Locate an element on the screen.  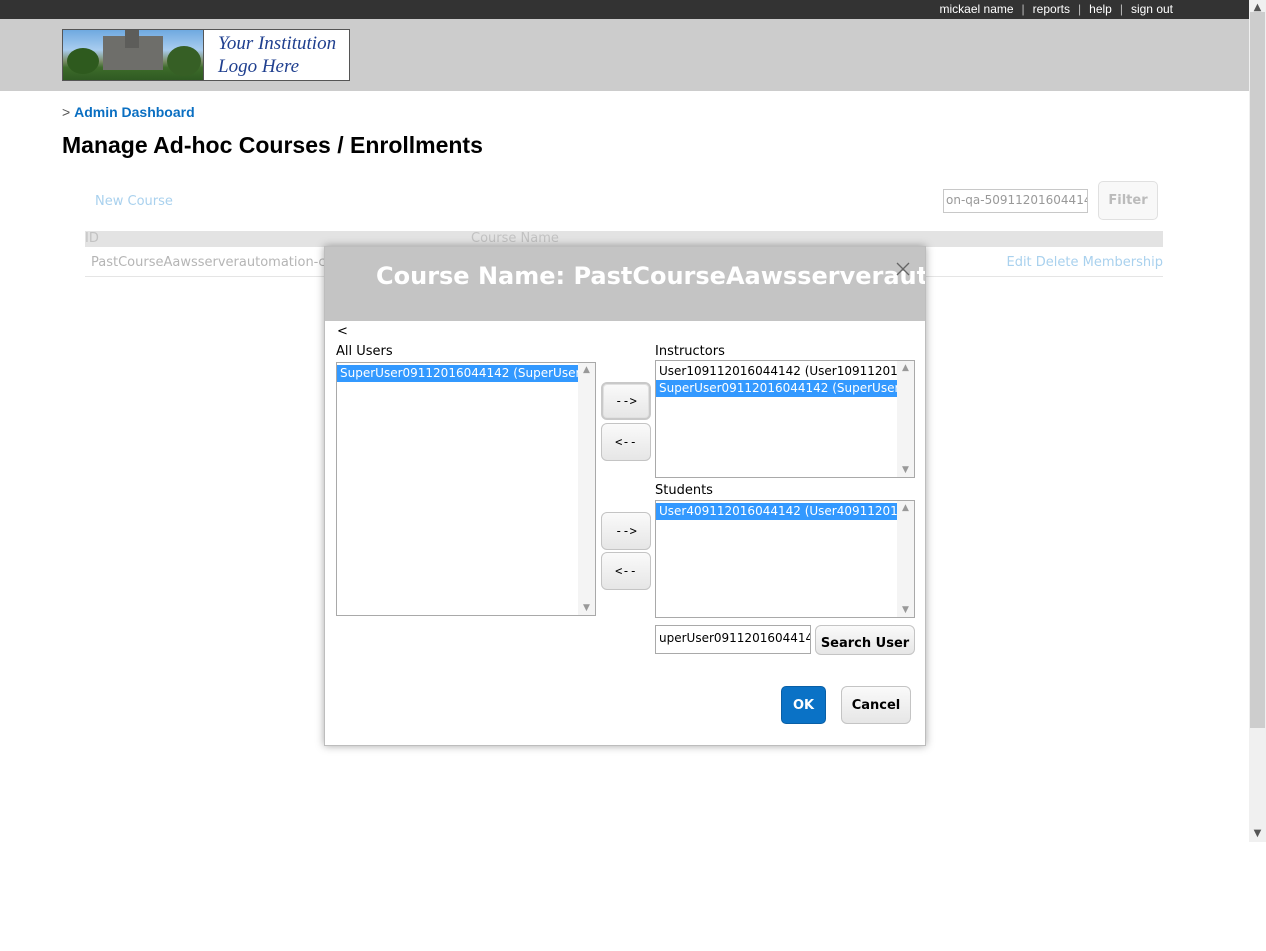
cancel-button: Cancel is located at coordinates (876, 705).